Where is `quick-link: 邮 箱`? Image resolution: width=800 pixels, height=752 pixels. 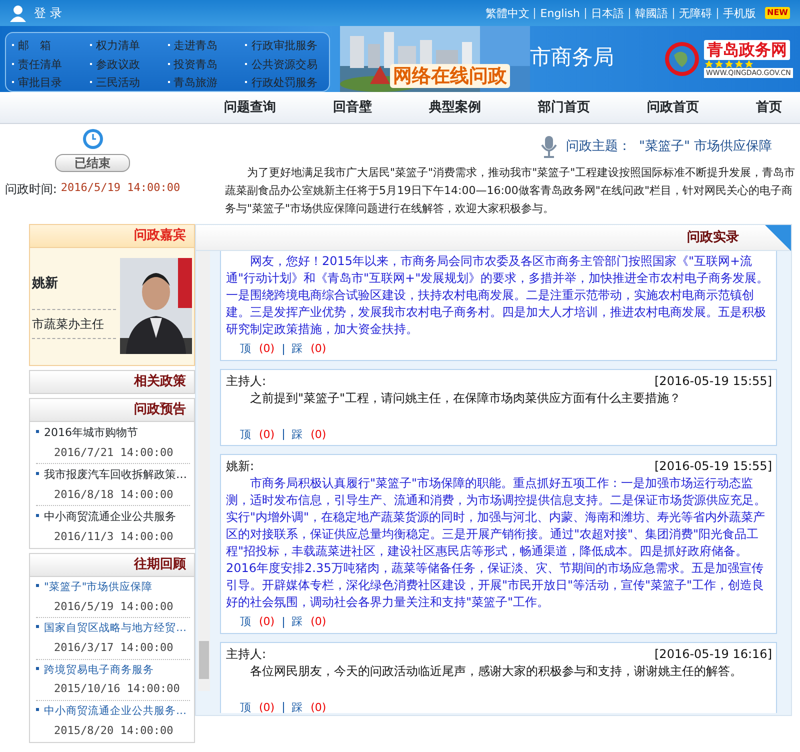 quick-link: 邮 箱 is located at coordinates (34, 45).